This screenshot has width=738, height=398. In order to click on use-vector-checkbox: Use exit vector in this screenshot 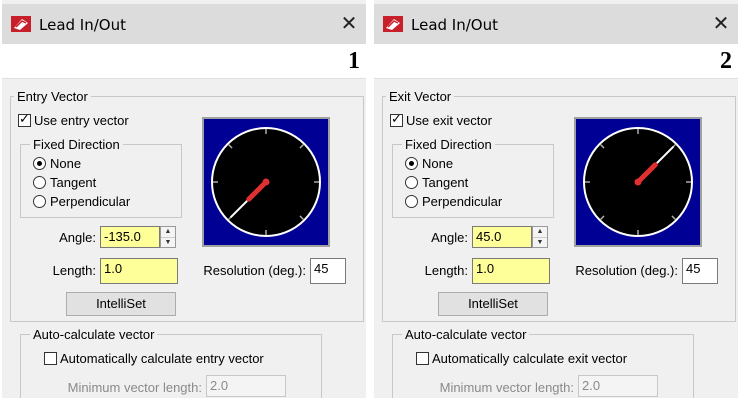, I will do `click(441, 120)`.